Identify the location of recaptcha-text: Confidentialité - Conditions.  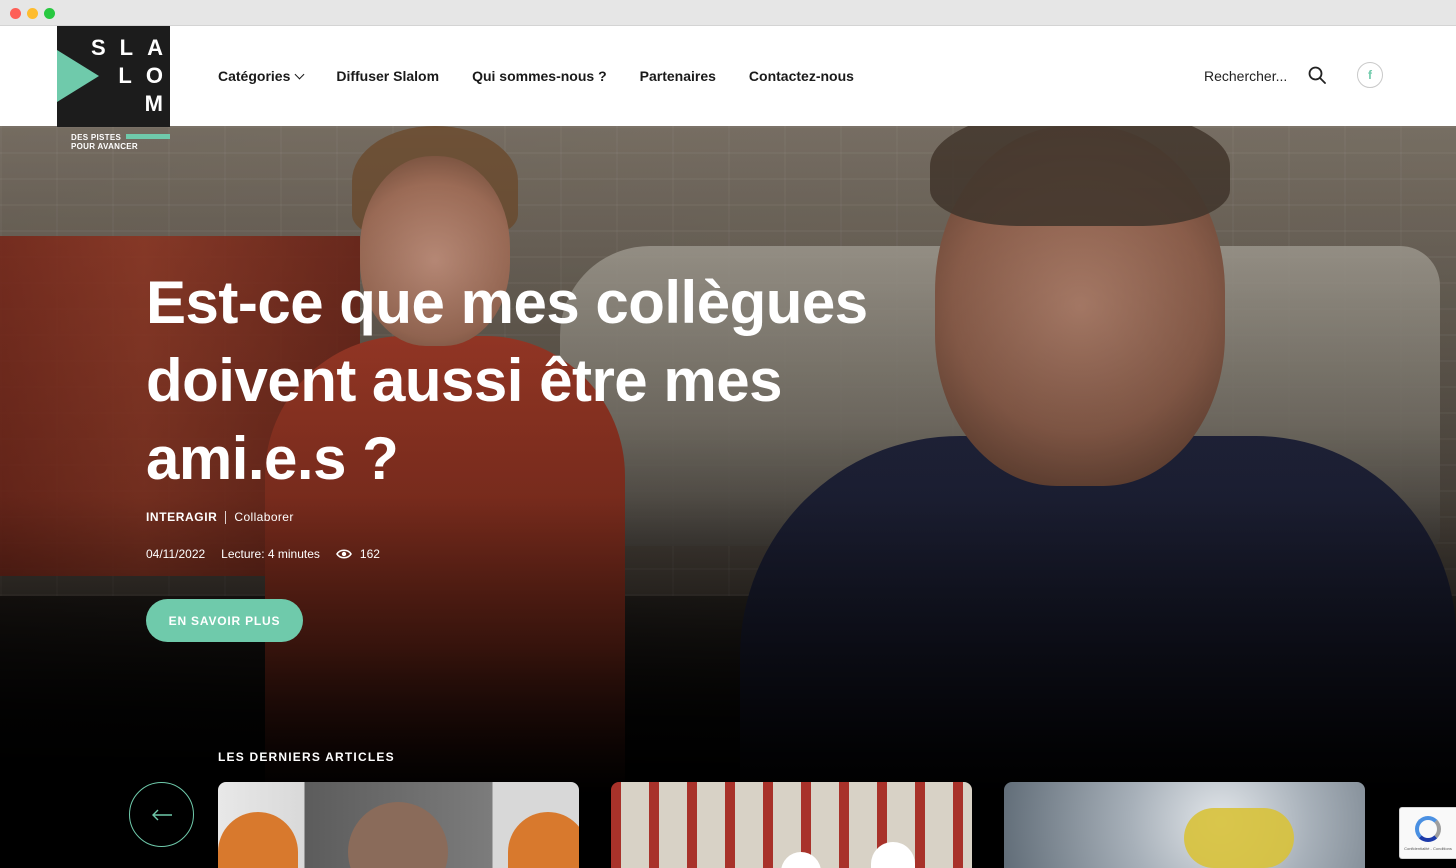
(1428, 848).